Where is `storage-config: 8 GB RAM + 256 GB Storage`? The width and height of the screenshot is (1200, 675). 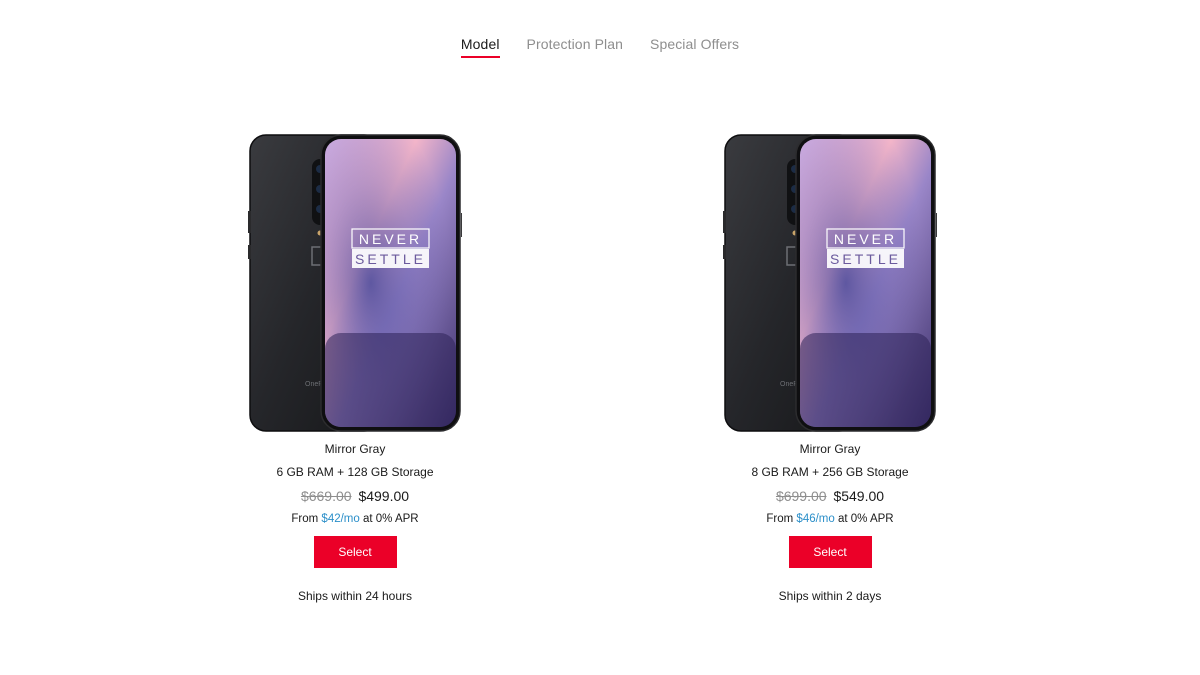 storage-config: 8 GB RAM + 256 GB Storage is located at coordinates (830, 472).